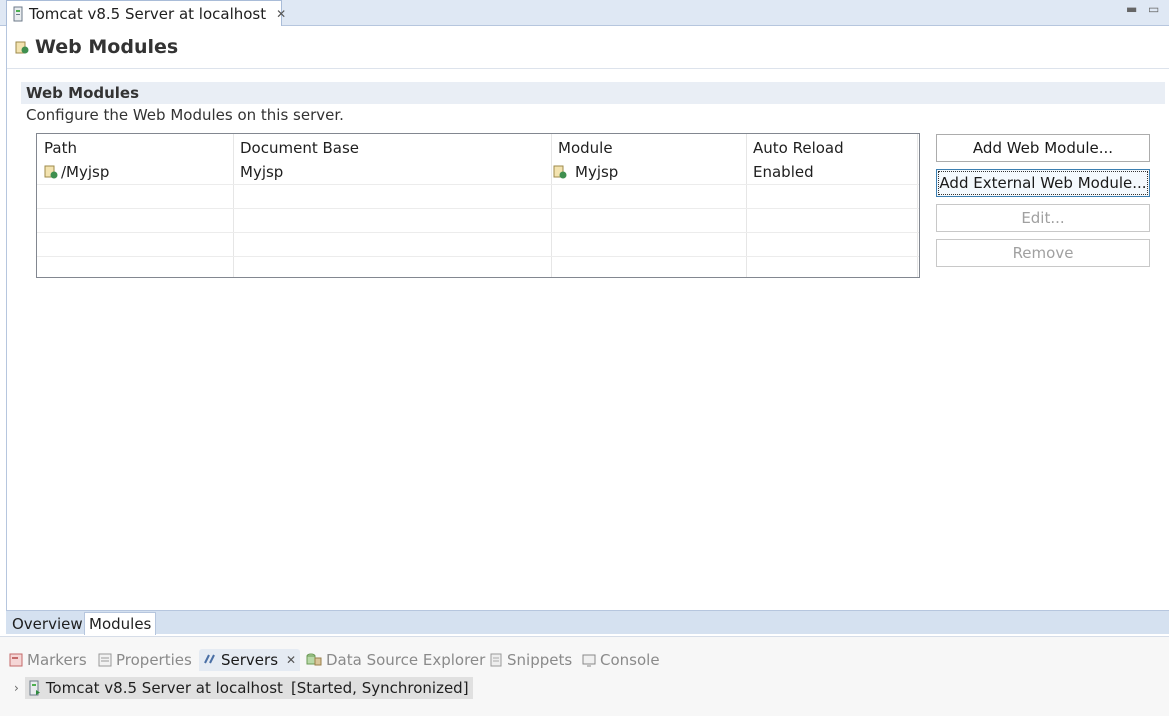 This screenshot has width=1169, height=716. I want to click on tab-console: Console, so click(621, 660).